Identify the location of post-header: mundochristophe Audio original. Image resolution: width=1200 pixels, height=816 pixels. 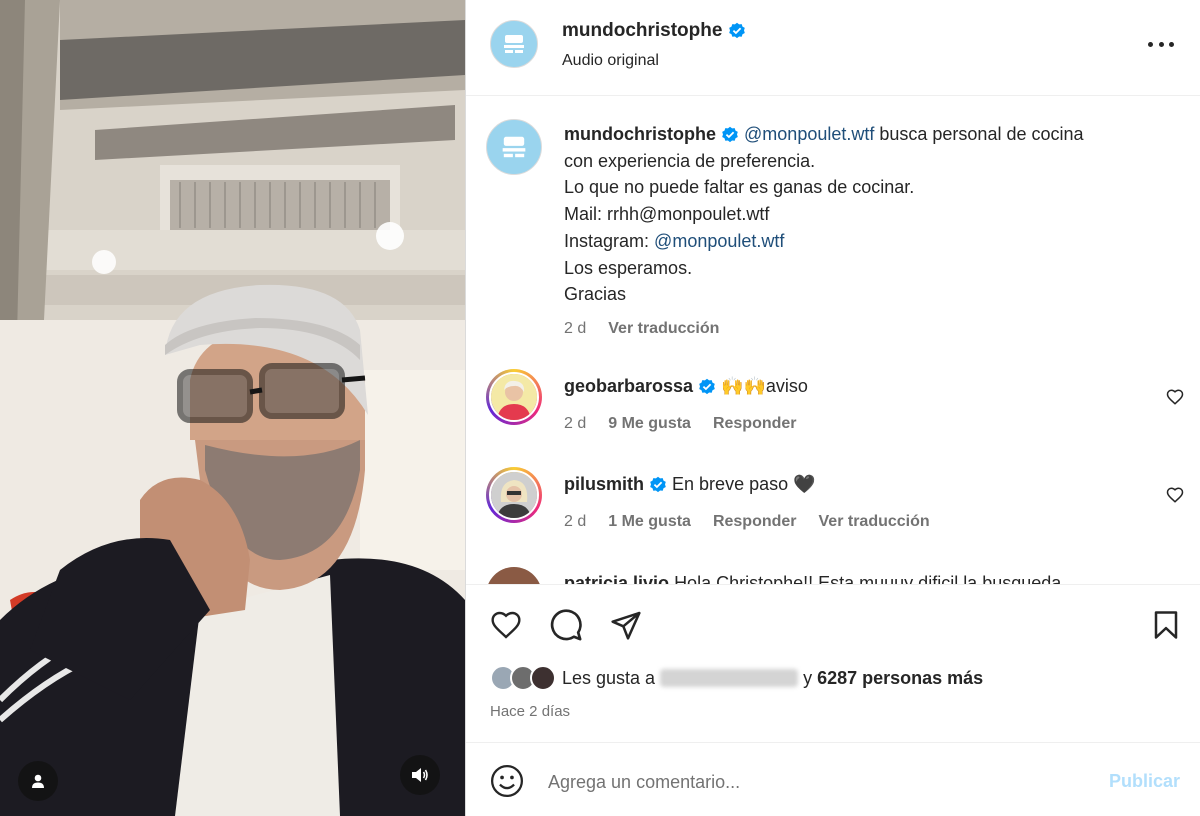
(833, 48).